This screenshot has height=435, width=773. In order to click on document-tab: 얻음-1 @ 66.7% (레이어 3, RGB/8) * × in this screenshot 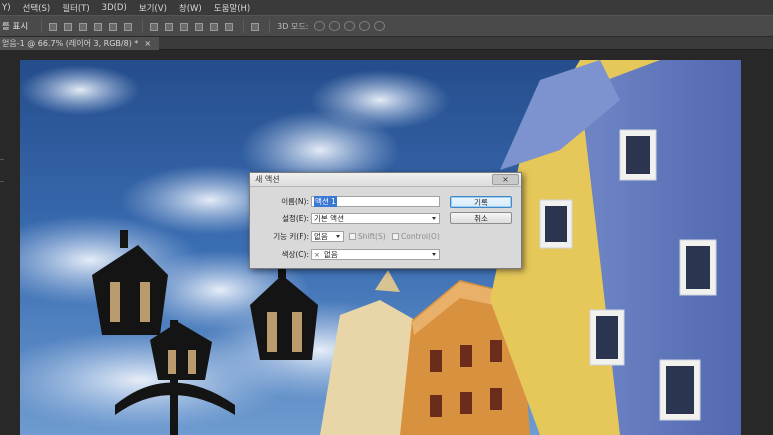, I will do `click(80, 43)`.